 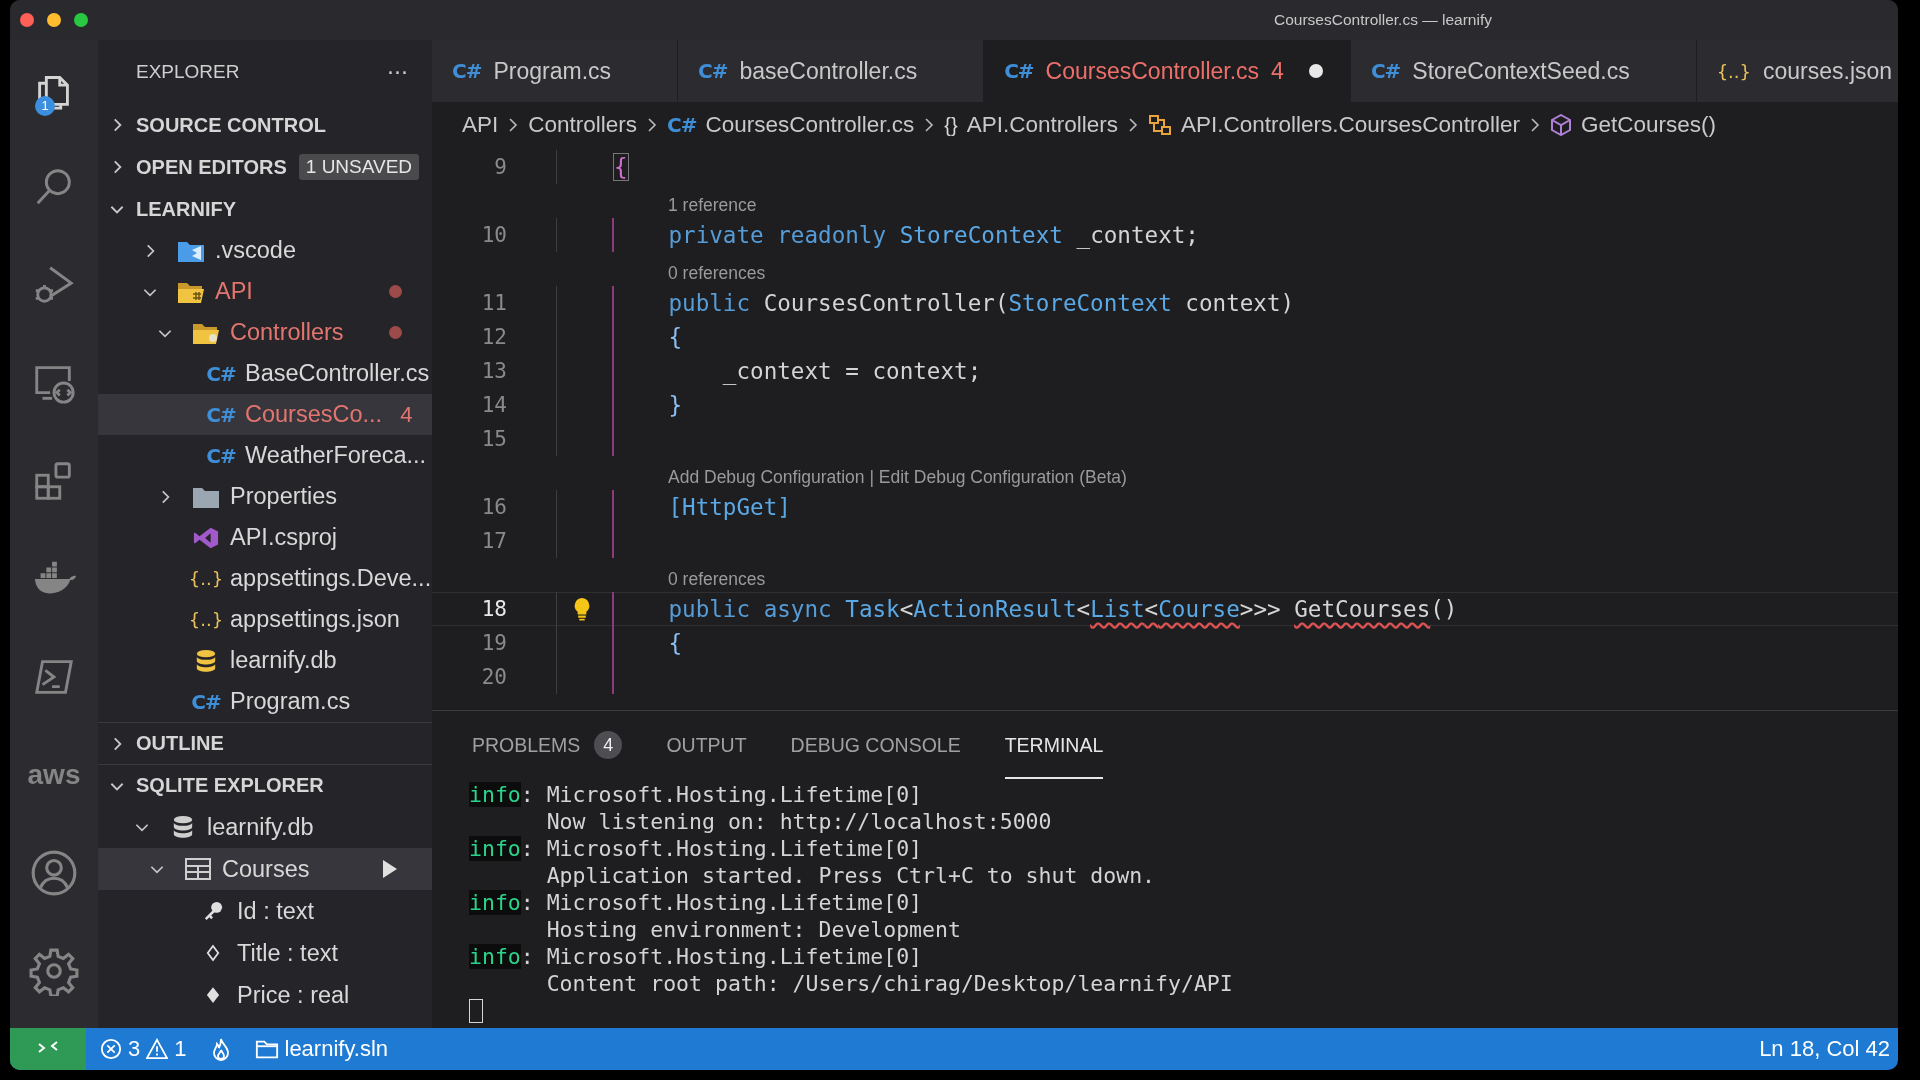 What do you see at coordinates (54, 971) in the screenshot?
I see `settings-icon` at bounding box center [54, 971].